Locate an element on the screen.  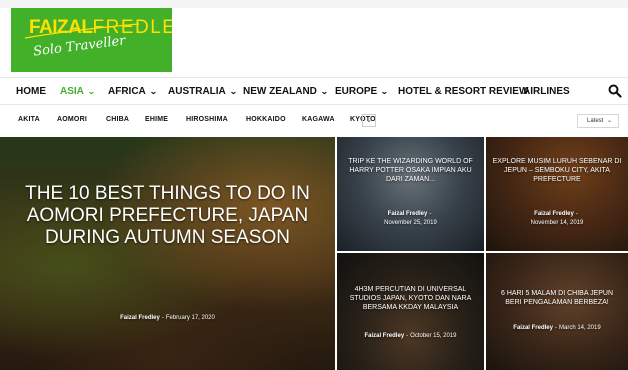
post-date: November 14, 2019 is located at coordinates (557, 223).